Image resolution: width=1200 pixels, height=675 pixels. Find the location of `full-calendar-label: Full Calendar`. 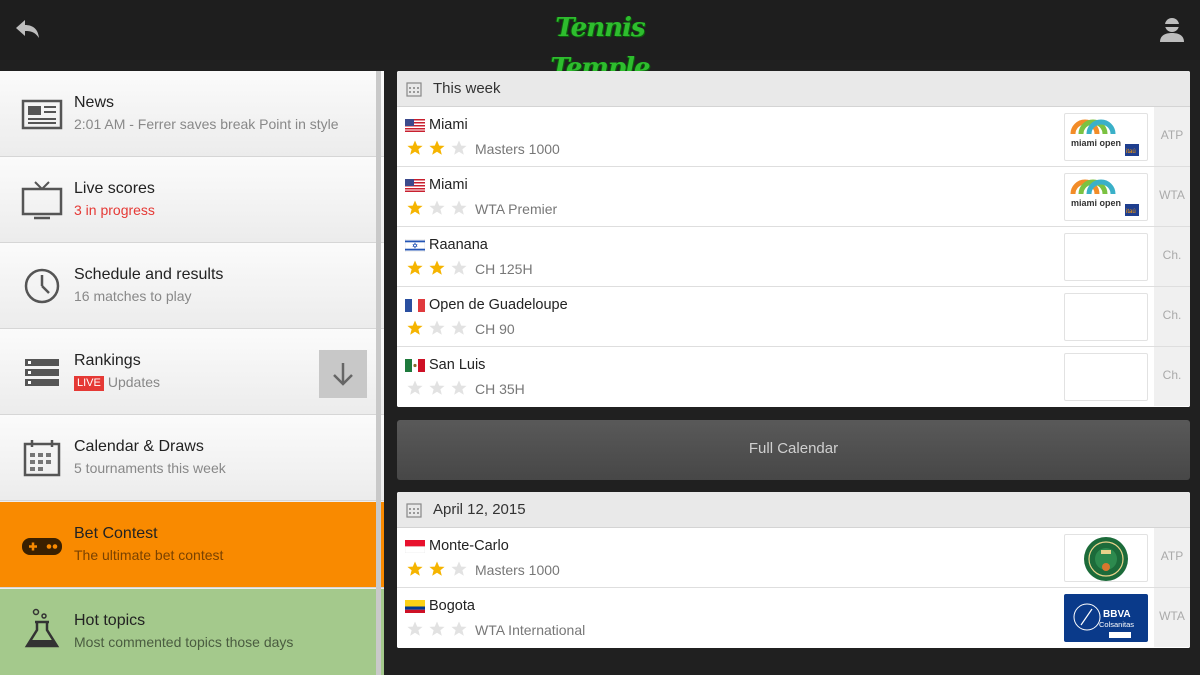

full-calendar-label: Full Calendar is located at coordinates (793, 448).